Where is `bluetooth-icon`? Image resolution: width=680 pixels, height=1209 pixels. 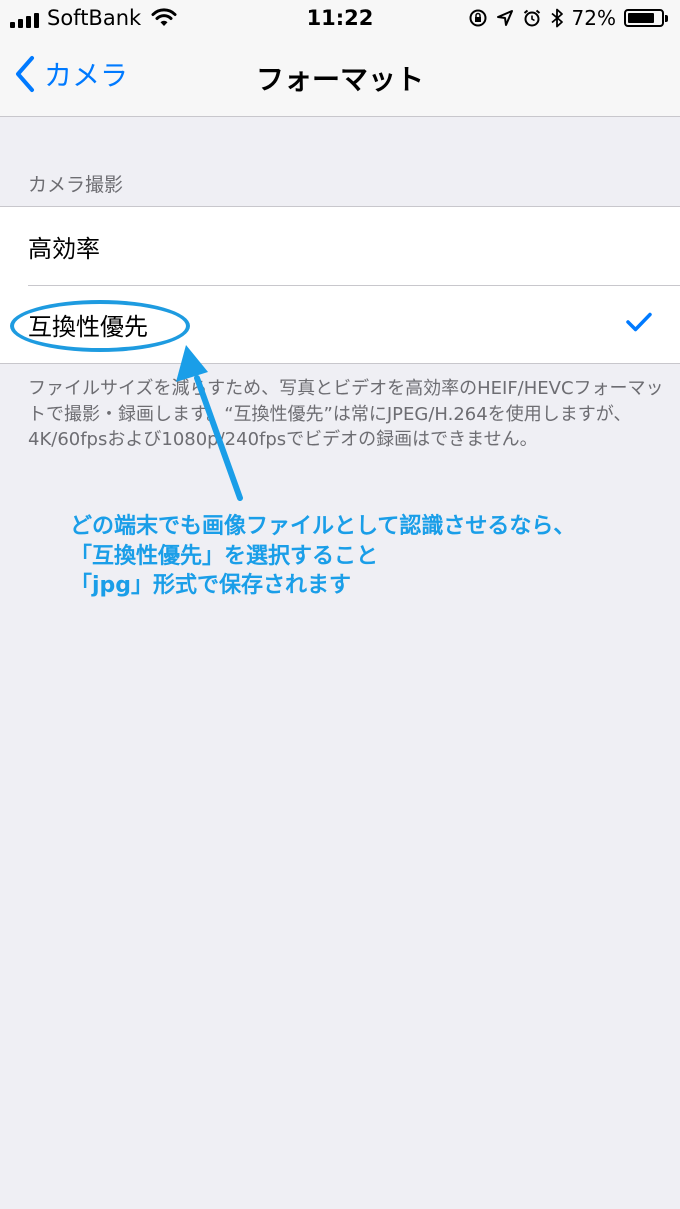 bluetooth-icon is located at coordinates (556, 18).